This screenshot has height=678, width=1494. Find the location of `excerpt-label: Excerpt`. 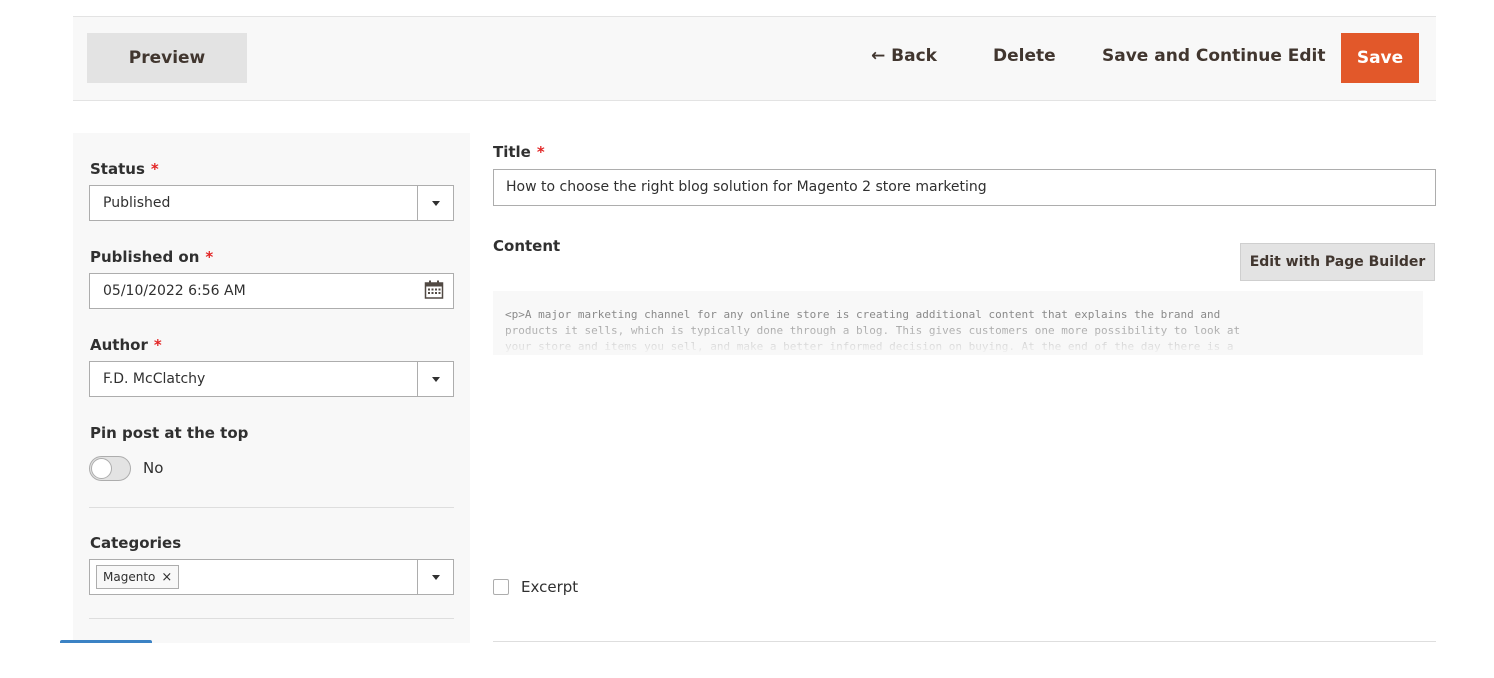

excerpt-label: Excerpt is located at coordinates (549, 587).